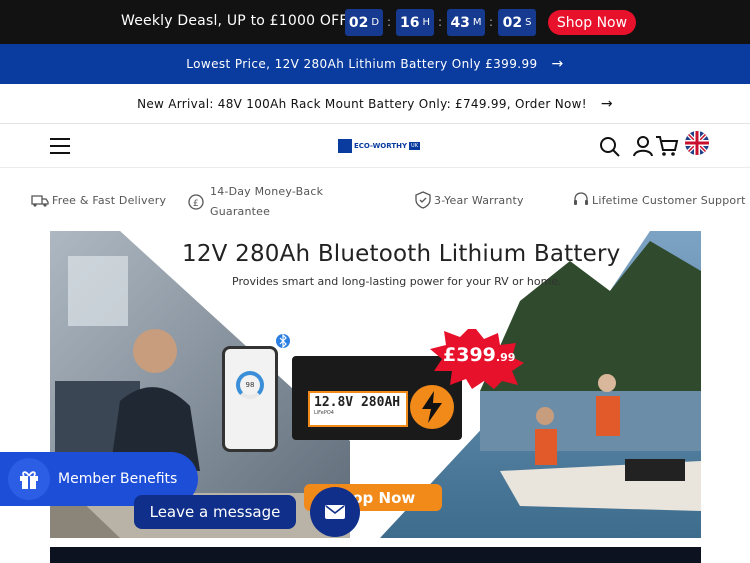 This screenshot has height=563, width=750. Describe the element at coordinates (98, 200) in the screenshot. I see `feature-delivery: Free & Fast Delivery` at that location.